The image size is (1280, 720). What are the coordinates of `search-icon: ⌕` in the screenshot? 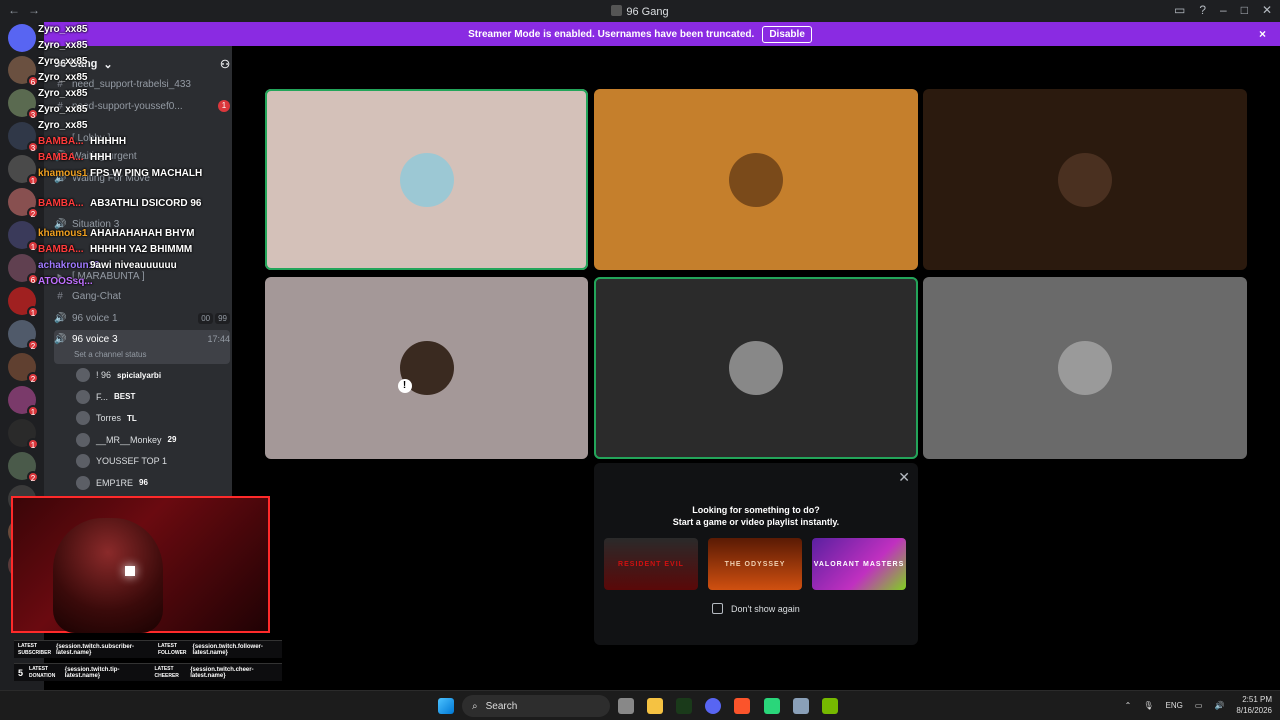 It's located at (475, 706).